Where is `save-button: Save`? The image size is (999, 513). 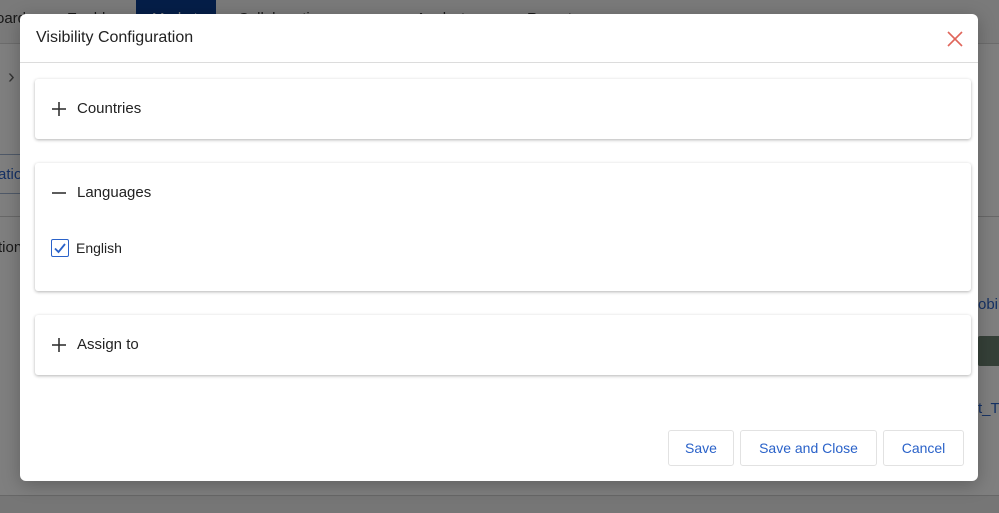
save-button: Save is located at coordinates (701, 448).